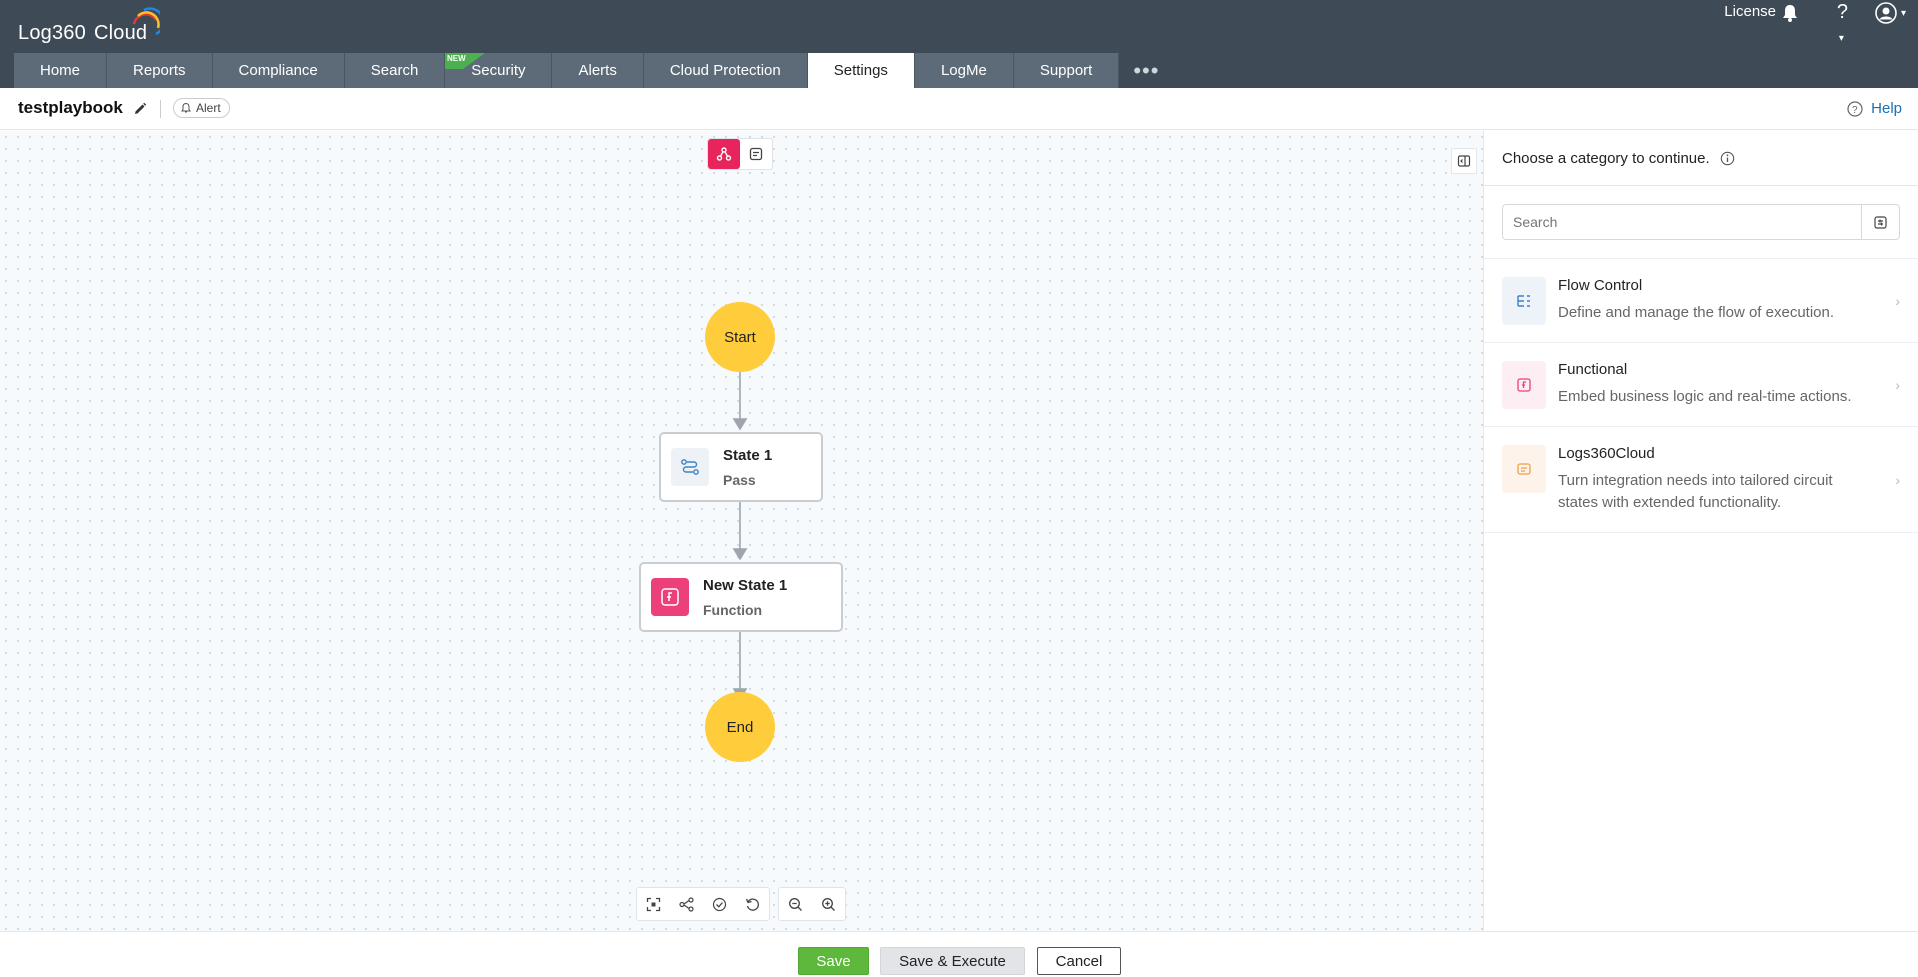 This screenshot has width=1918, height=977. Describe the element at coordinates (1524, 469) in the screenshot. I see `logs360cloud-icon` at that location.